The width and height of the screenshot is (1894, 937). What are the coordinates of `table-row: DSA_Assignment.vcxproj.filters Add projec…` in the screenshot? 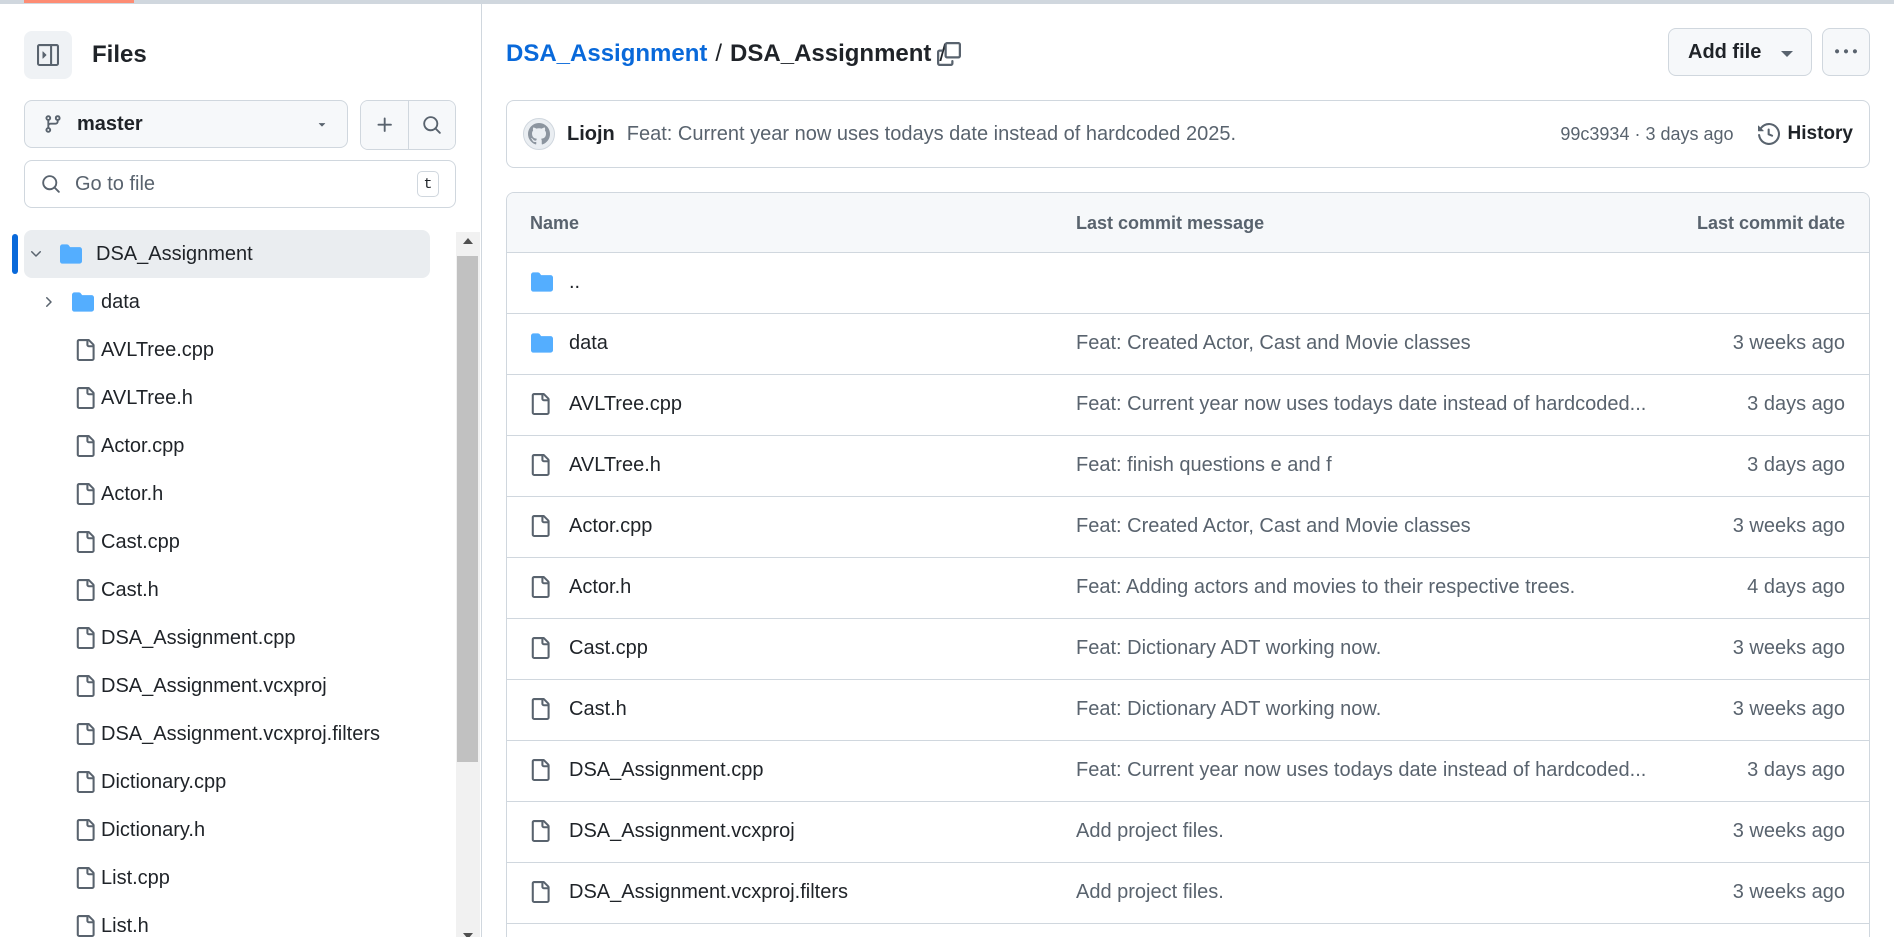 It's located at (1188, 893).